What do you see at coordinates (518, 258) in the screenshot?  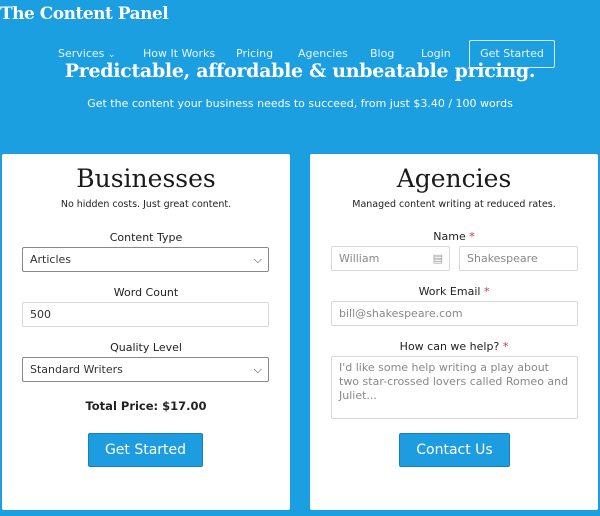 I see `last-name-input: Shakespeare` at bounding box center [518, 258].